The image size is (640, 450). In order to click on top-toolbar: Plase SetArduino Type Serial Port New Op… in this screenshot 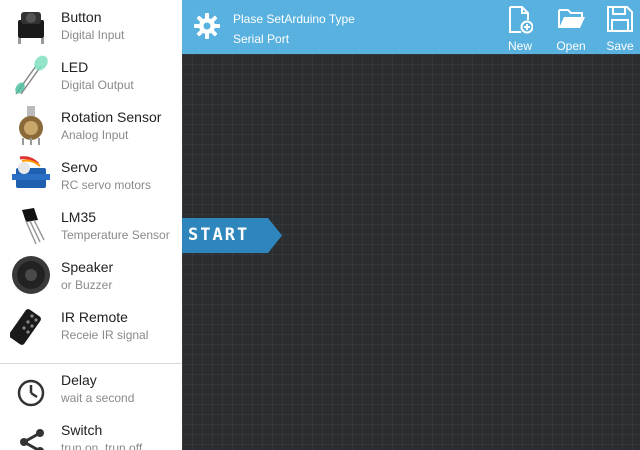, I will do `click(411, 27)`.